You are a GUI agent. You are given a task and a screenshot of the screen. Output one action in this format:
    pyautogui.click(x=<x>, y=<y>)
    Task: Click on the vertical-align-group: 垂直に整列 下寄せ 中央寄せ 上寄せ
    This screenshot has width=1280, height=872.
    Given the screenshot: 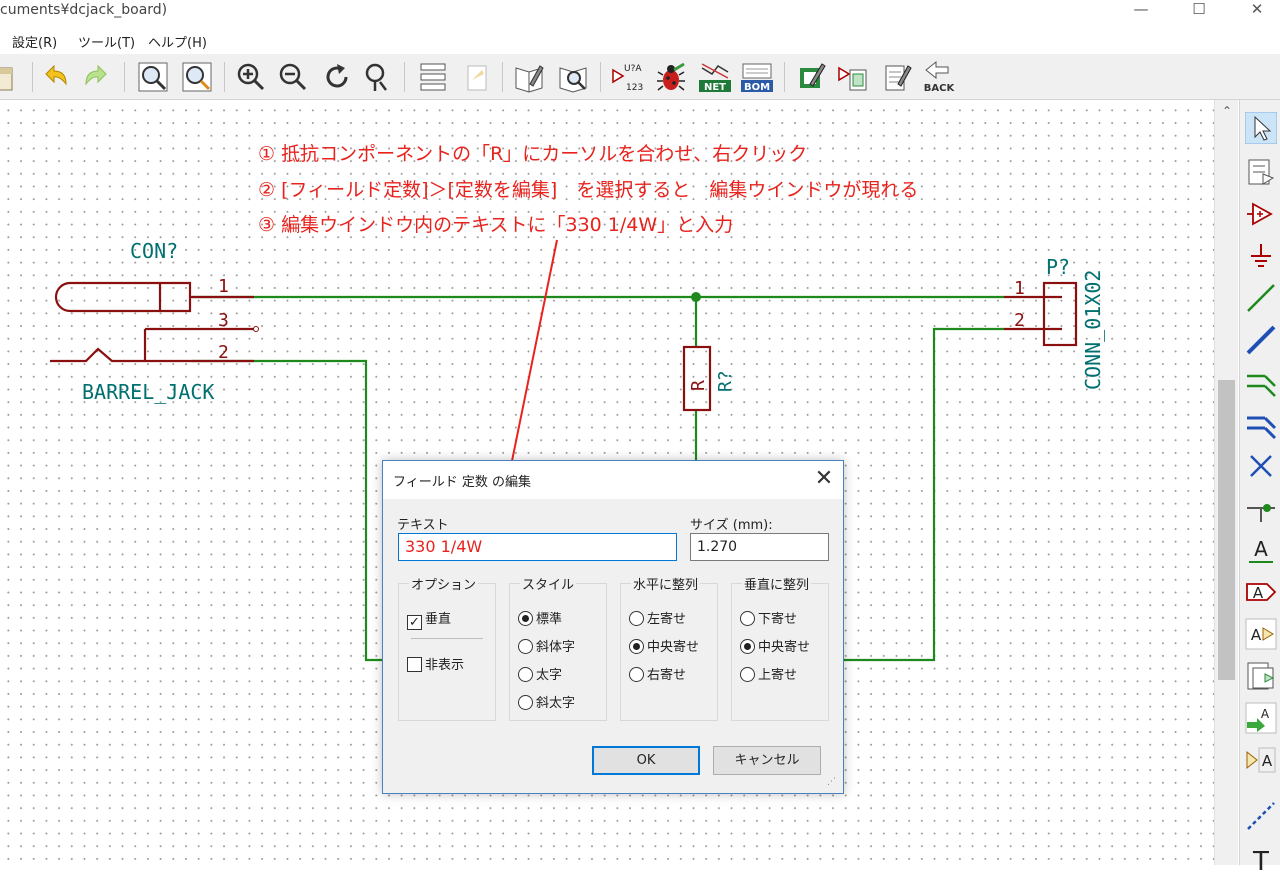 What is the action you would take?
    pyautogui.click(x=780, y=647)
    